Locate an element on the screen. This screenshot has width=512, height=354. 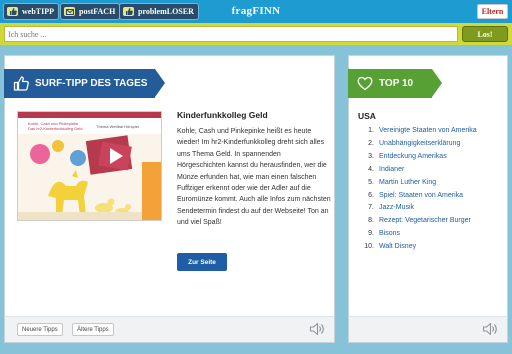
item-number: 8. is located at coordinates (371, 221).